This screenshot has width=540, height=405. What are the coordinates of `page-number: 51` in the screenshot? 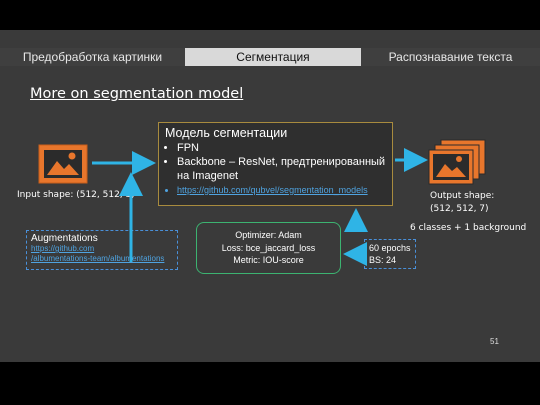 It's located at (494, 341).